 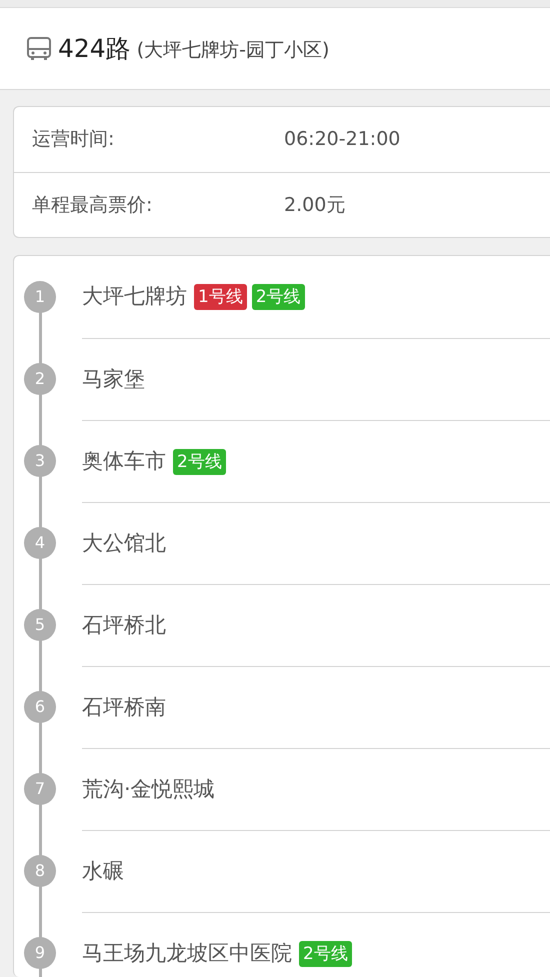 I want to click on stop-number: 1, so click(x=40, y=297).